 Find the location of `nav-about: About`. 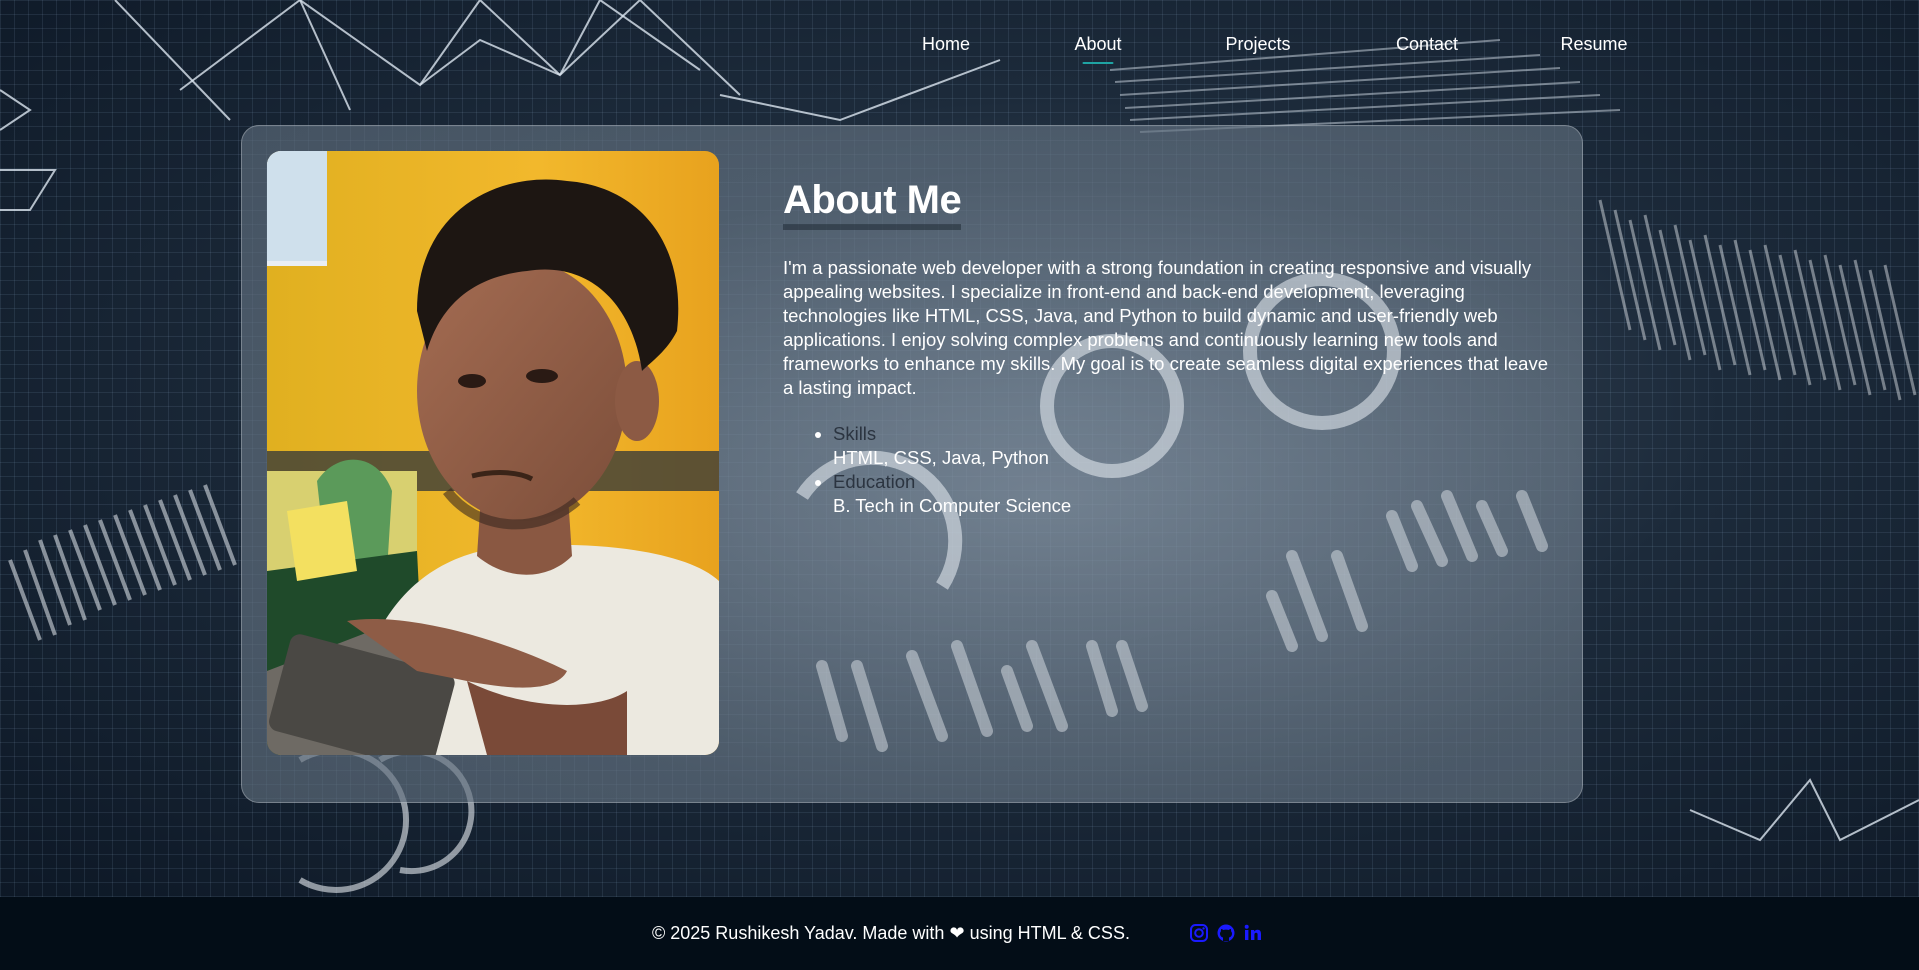

nav-about: About is located at coordinates (1098, 47).